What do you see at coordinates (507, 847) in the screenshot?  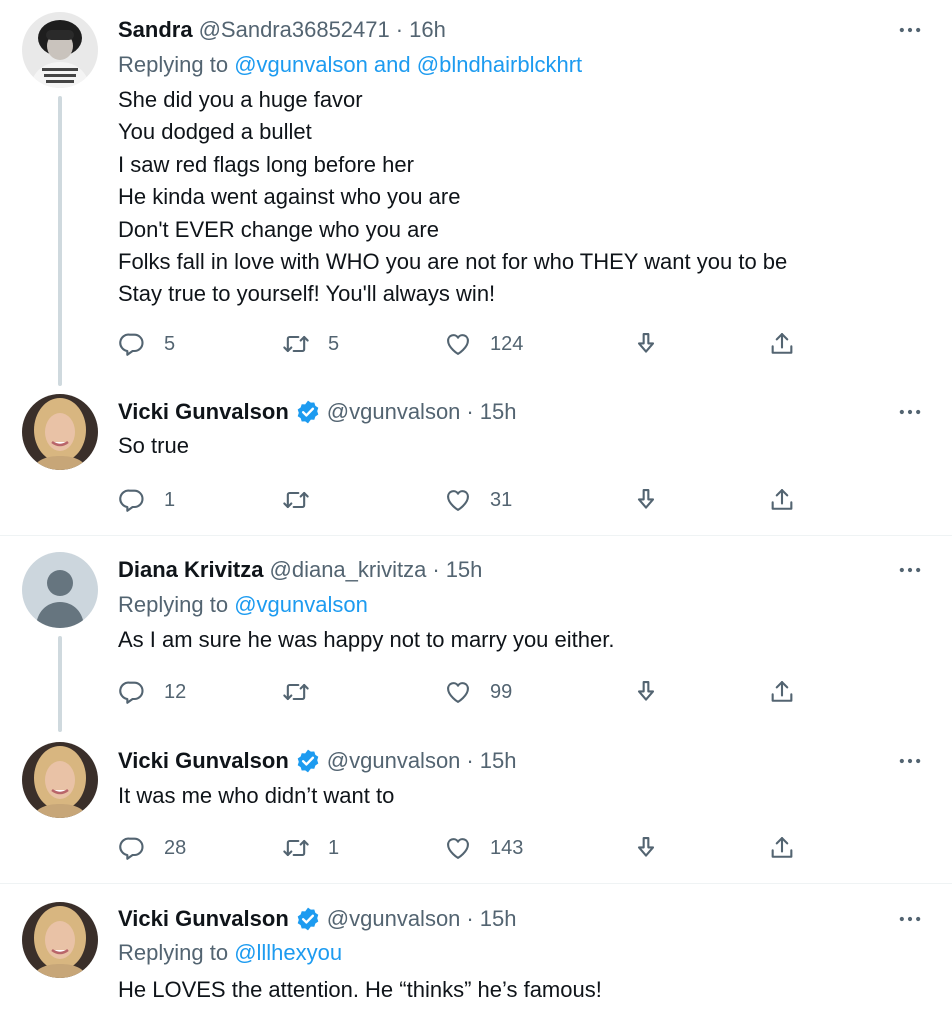 I see `like-count: 143` at bounding box center [507, 847].